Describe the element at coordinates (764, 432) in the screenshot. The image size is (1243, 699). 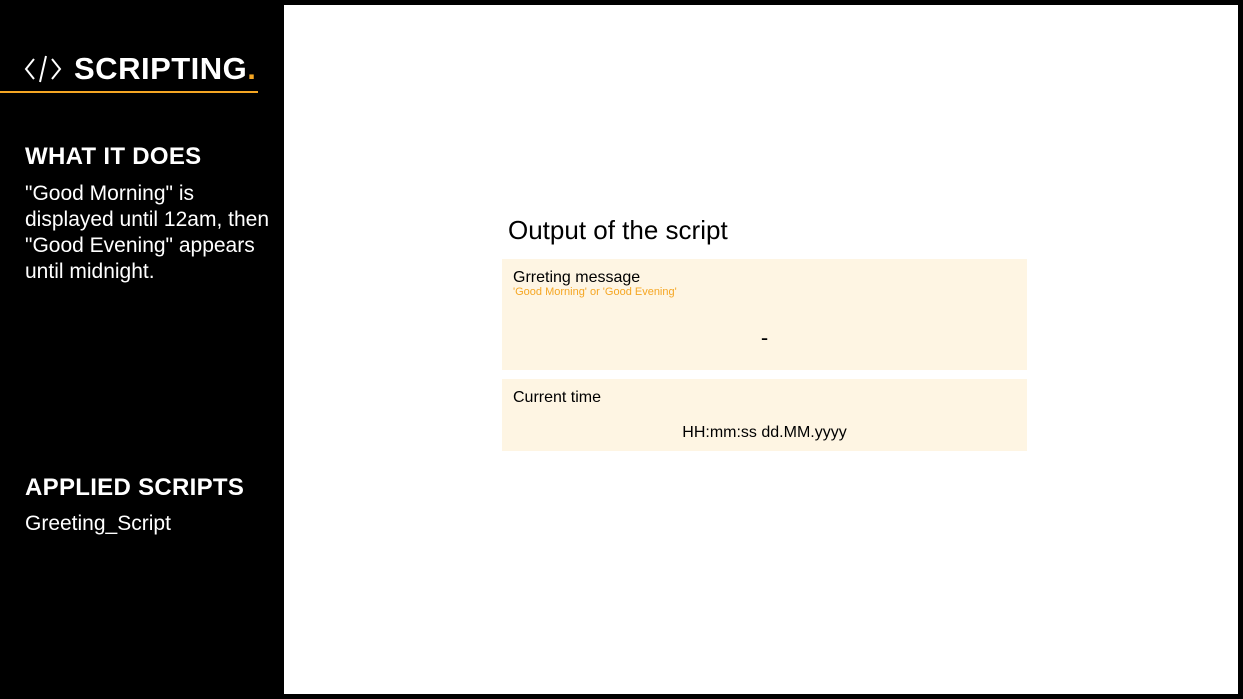
I see `time-value: HH:mm:ss dd.MM.yyyy` at that location.